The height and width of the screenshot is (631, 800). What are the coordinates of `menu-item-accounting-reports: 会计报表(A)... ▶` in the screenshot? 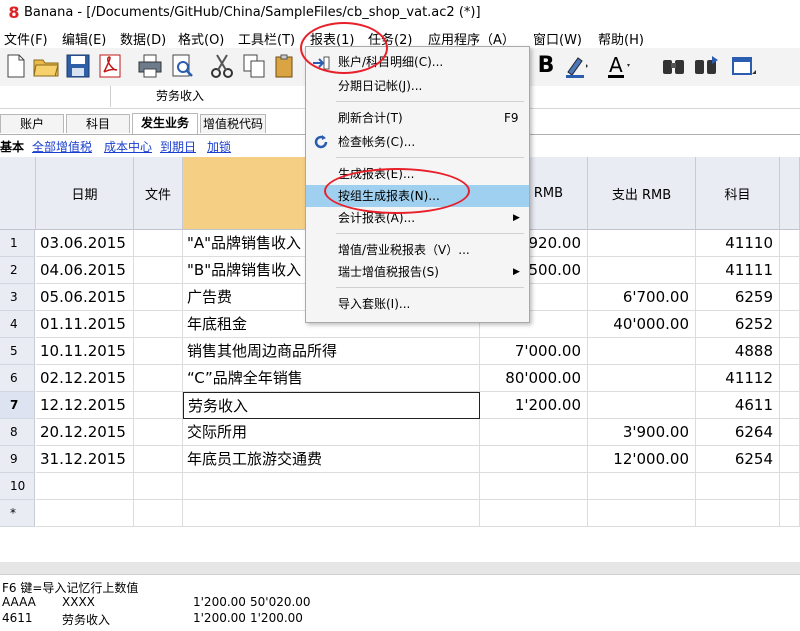 It's located at (417, 218).